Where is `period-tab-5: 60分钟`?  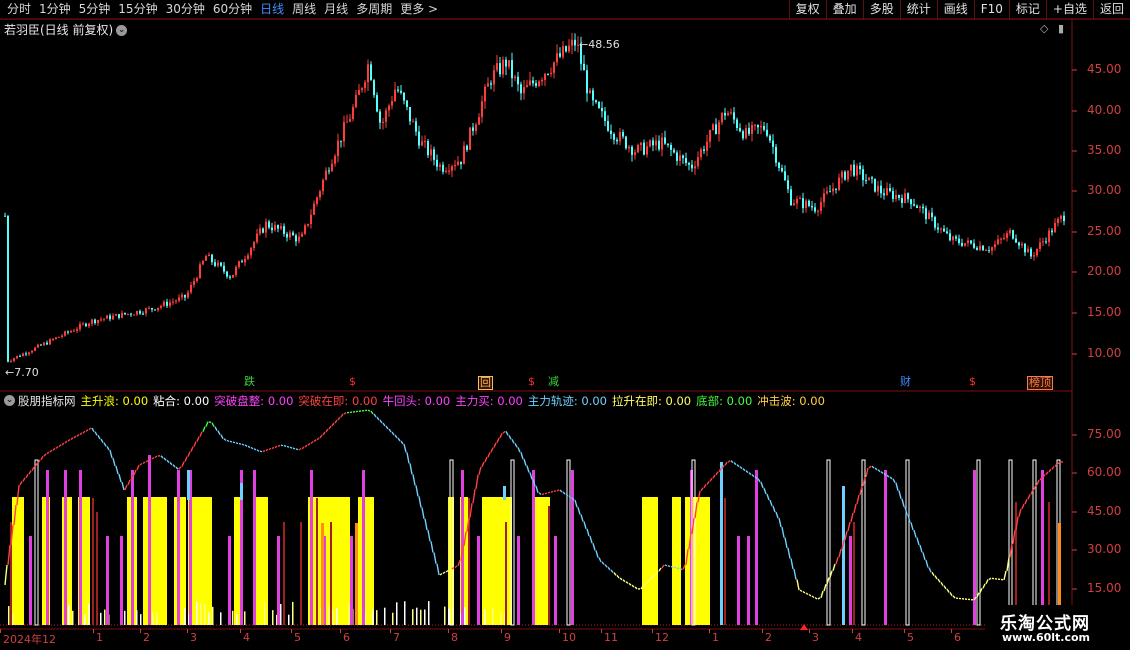 period-tab-5: 60分钟 is located at coordinates (232, 9).